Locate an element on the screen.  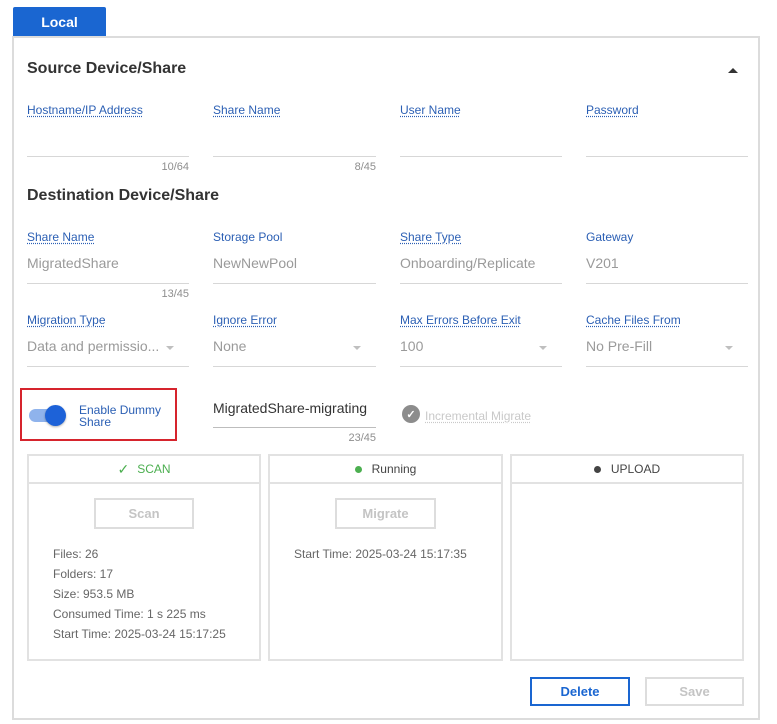
max-errors-select: 100 is located at coordinates (411, 346).